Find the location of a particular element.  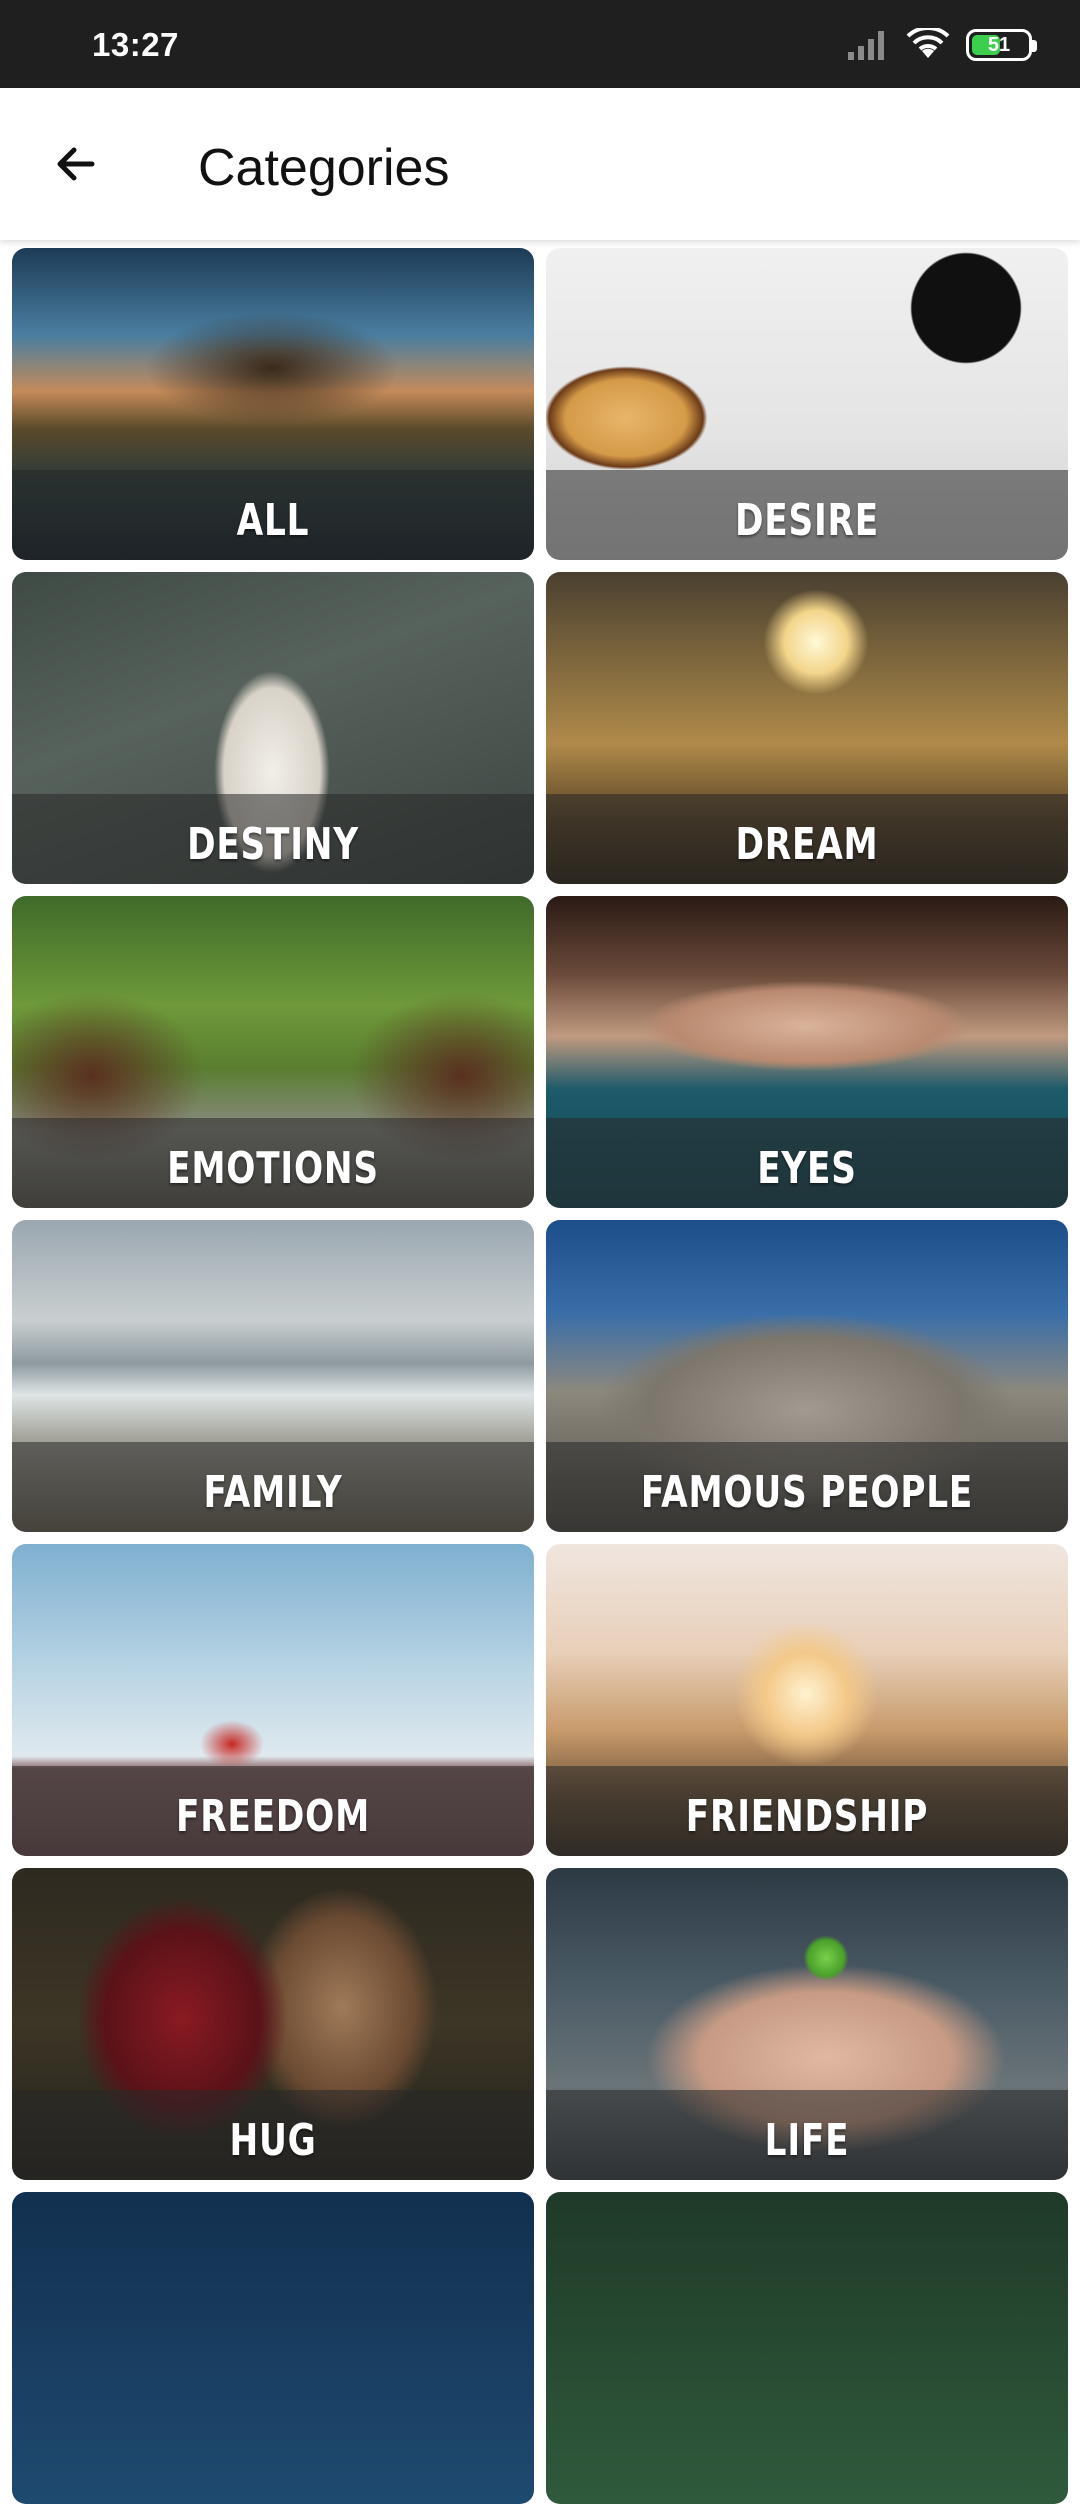

status-icons: 51 is located at coordinates (941, 45).